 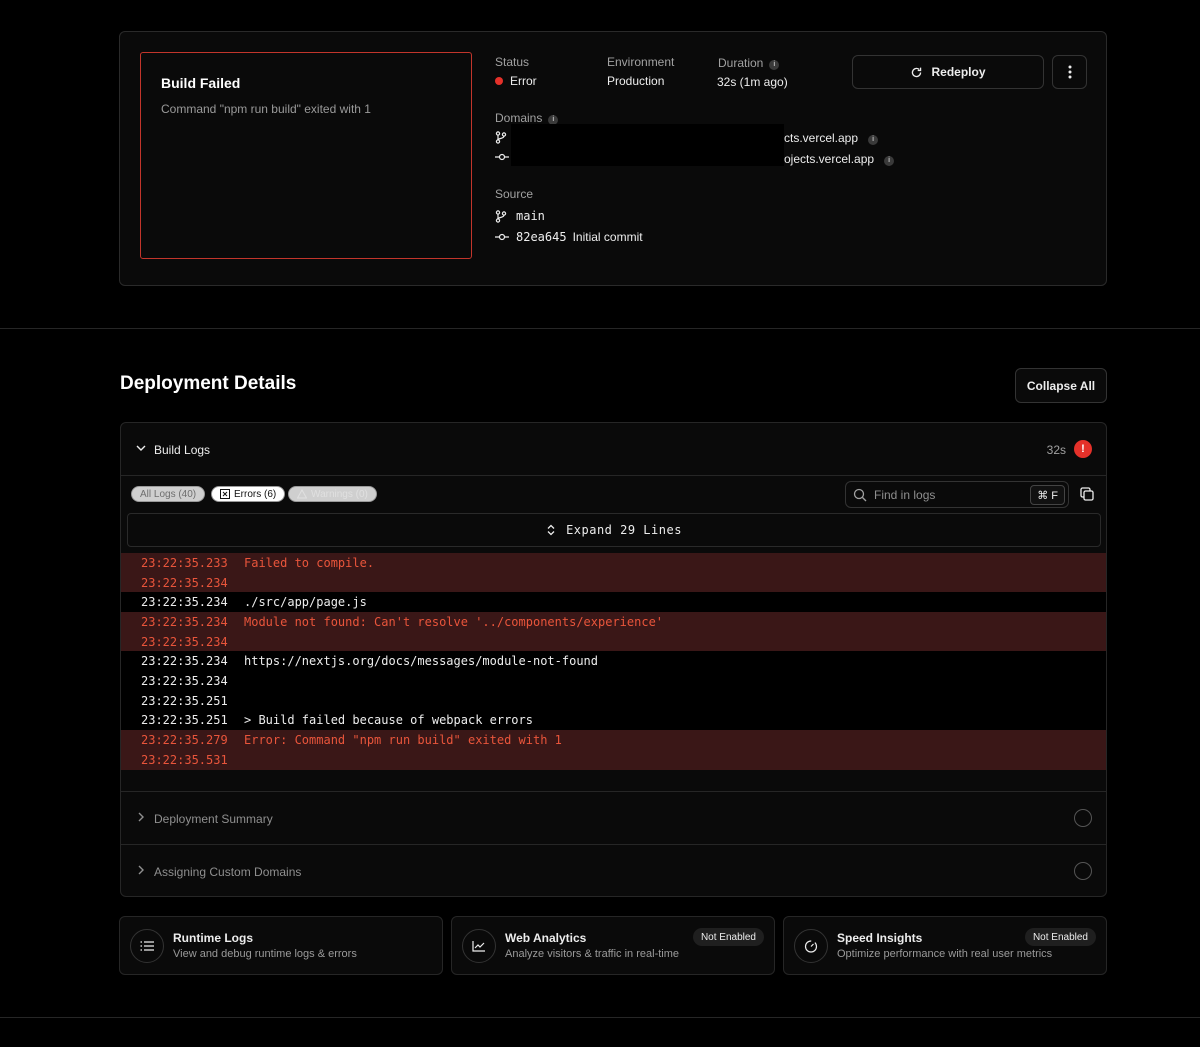 I want to click on copy-icon, so click(x=1087, y=494).